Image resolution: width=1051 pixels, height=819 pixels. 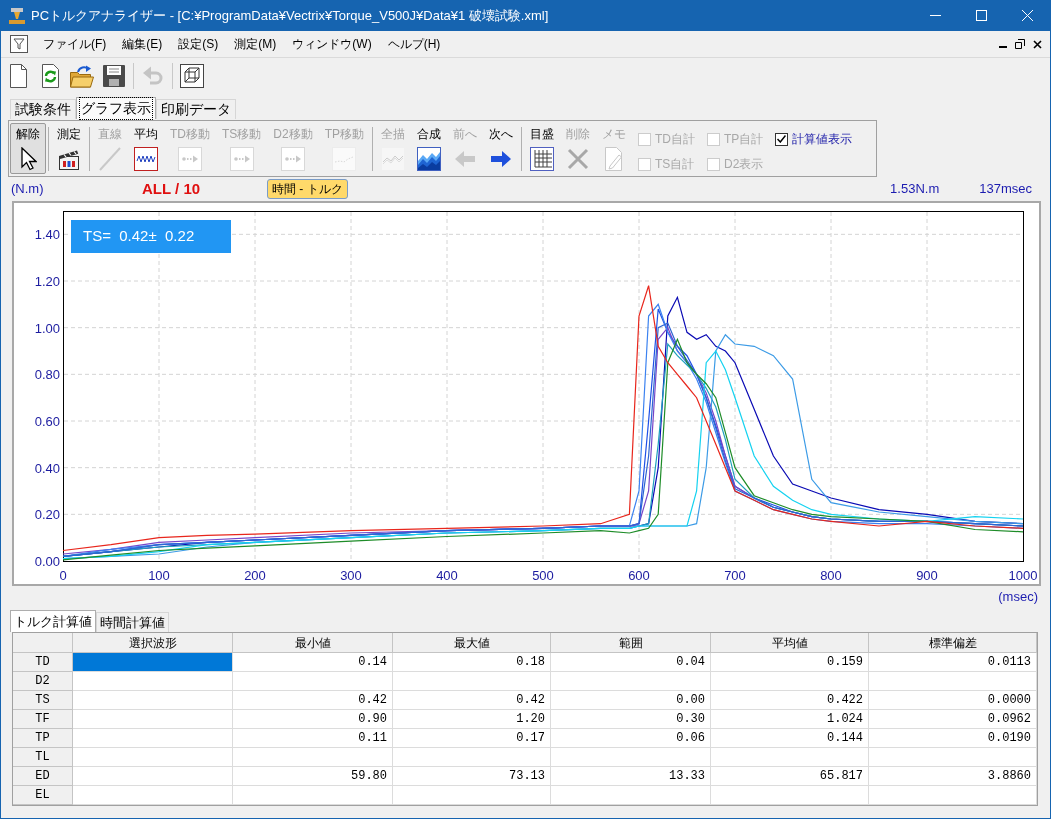 I want to click on table-cell: 3.8860, so click(x=953, y=776).